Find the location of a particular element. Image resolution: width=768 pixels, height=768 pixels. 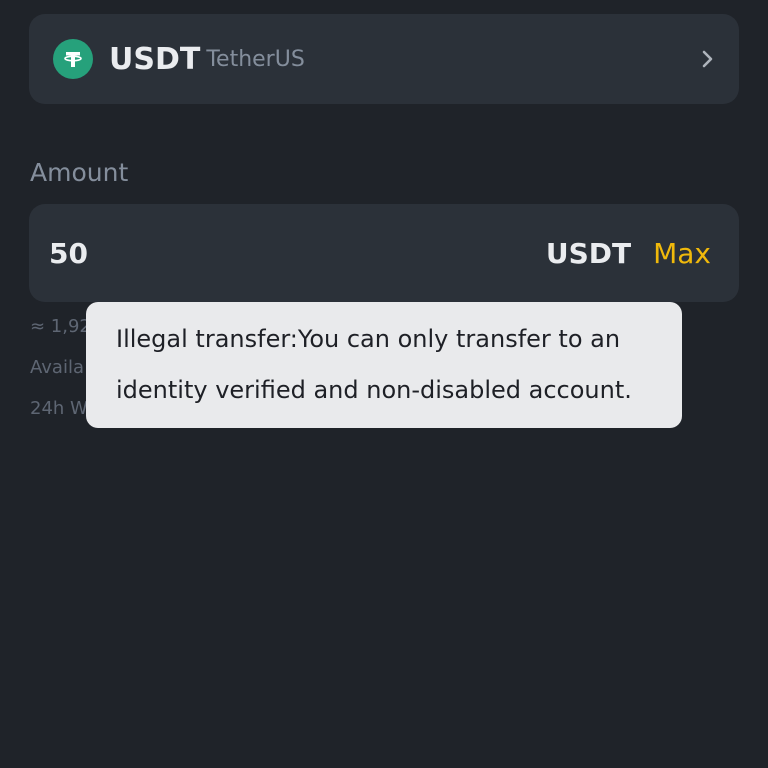

amount-unit: USDT is located at coordinates (588, 253).